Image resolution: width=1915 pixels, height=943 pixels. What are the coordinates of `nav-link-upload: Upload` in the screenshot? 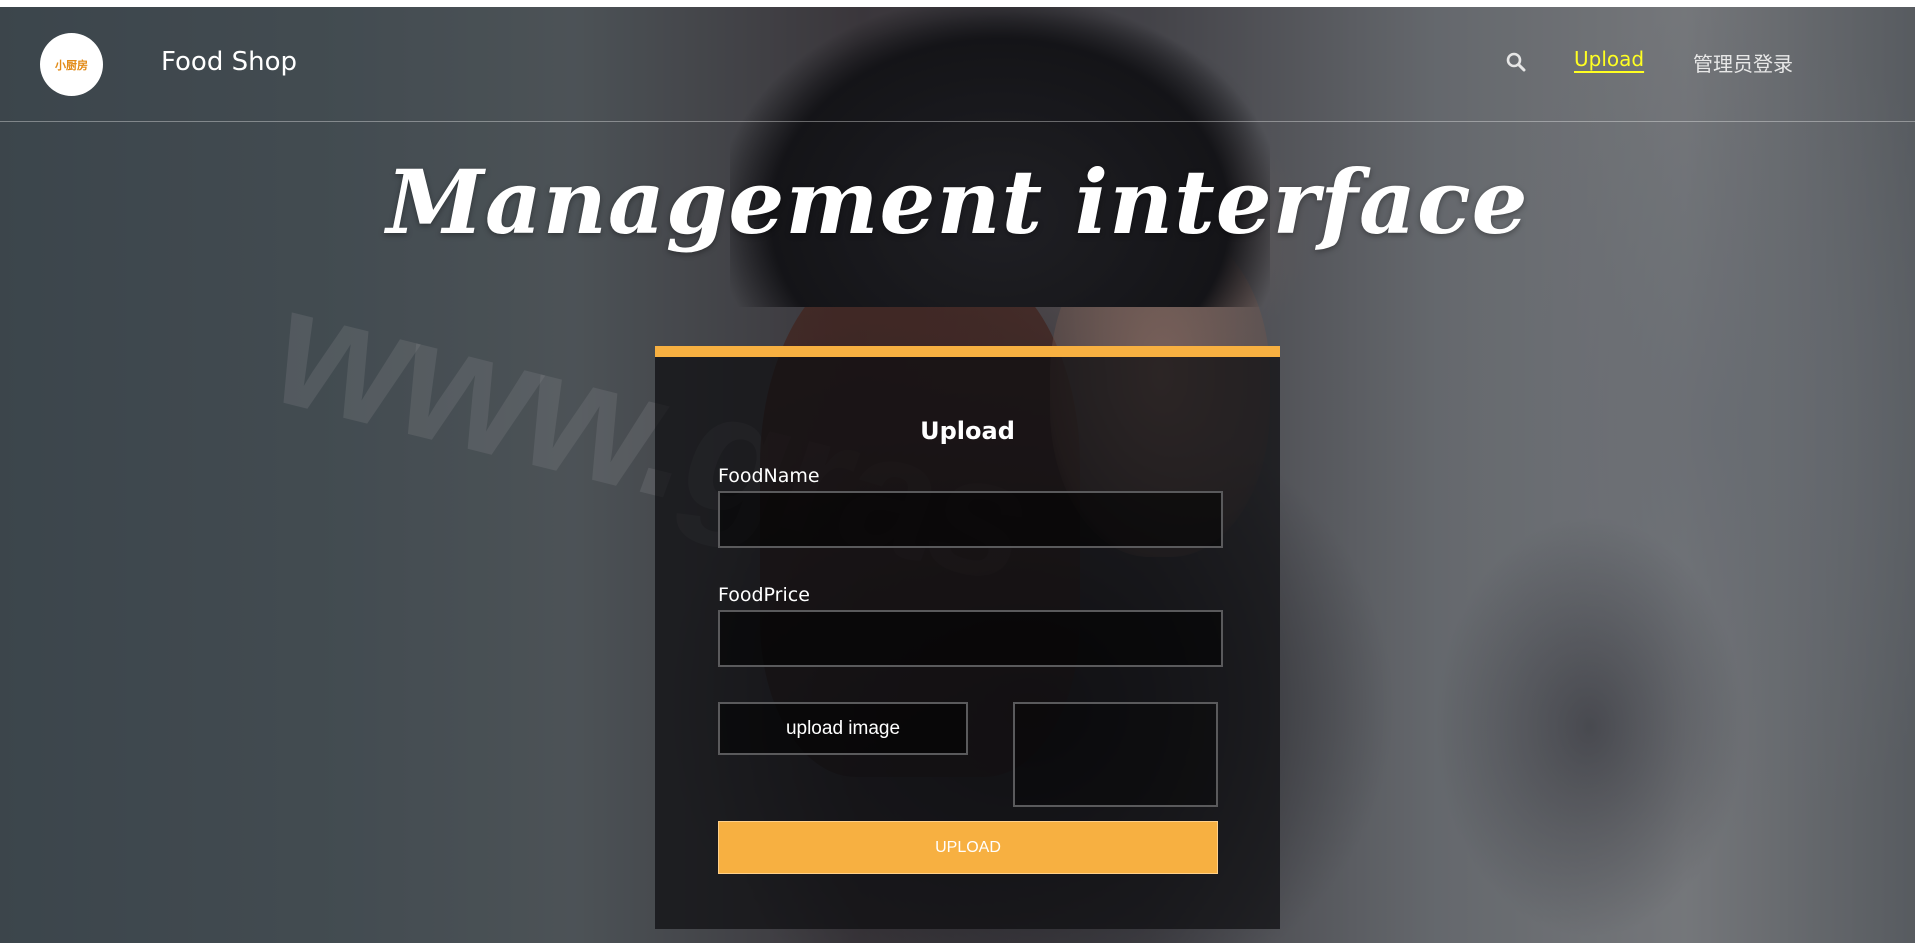 It's located at (1609, 59).